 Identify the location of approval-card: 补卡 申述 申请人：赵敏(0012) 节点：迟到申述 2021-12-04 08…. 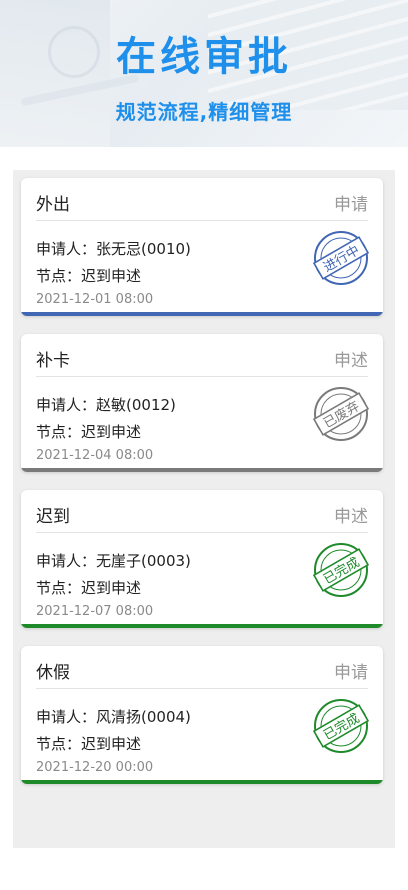
(202, 403).